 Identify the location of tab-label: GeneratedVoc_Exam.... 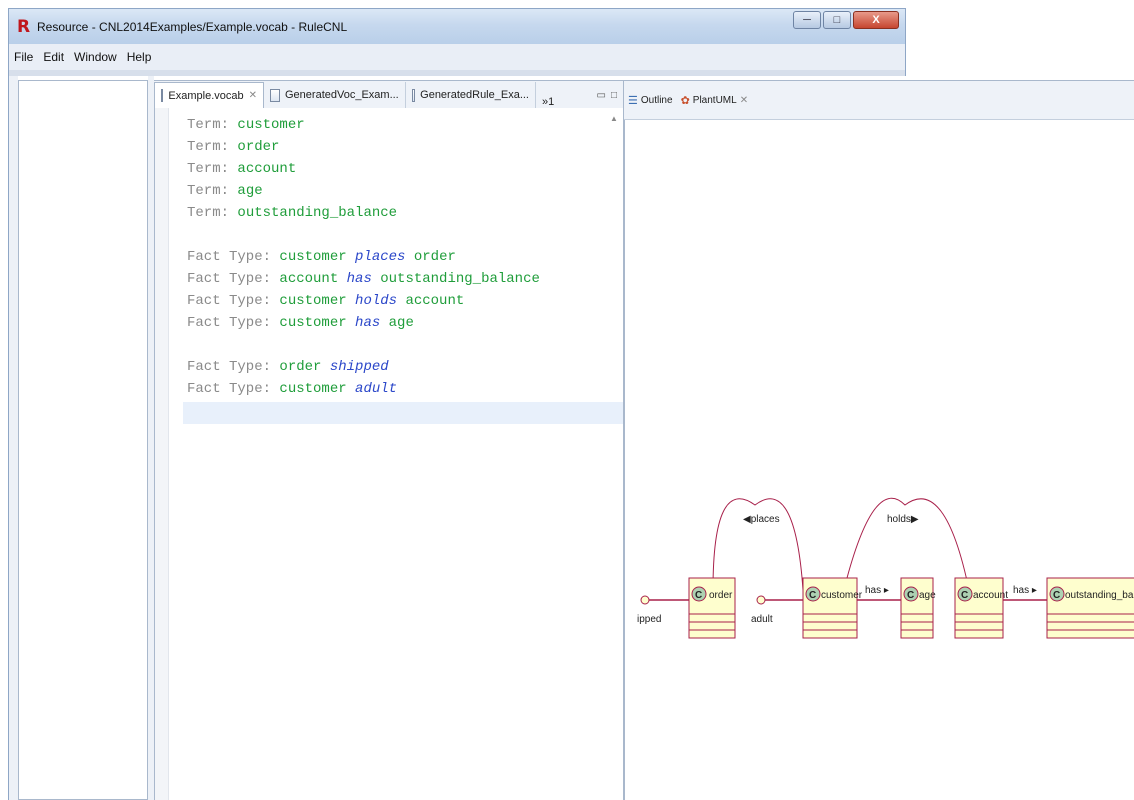
(342, 95).